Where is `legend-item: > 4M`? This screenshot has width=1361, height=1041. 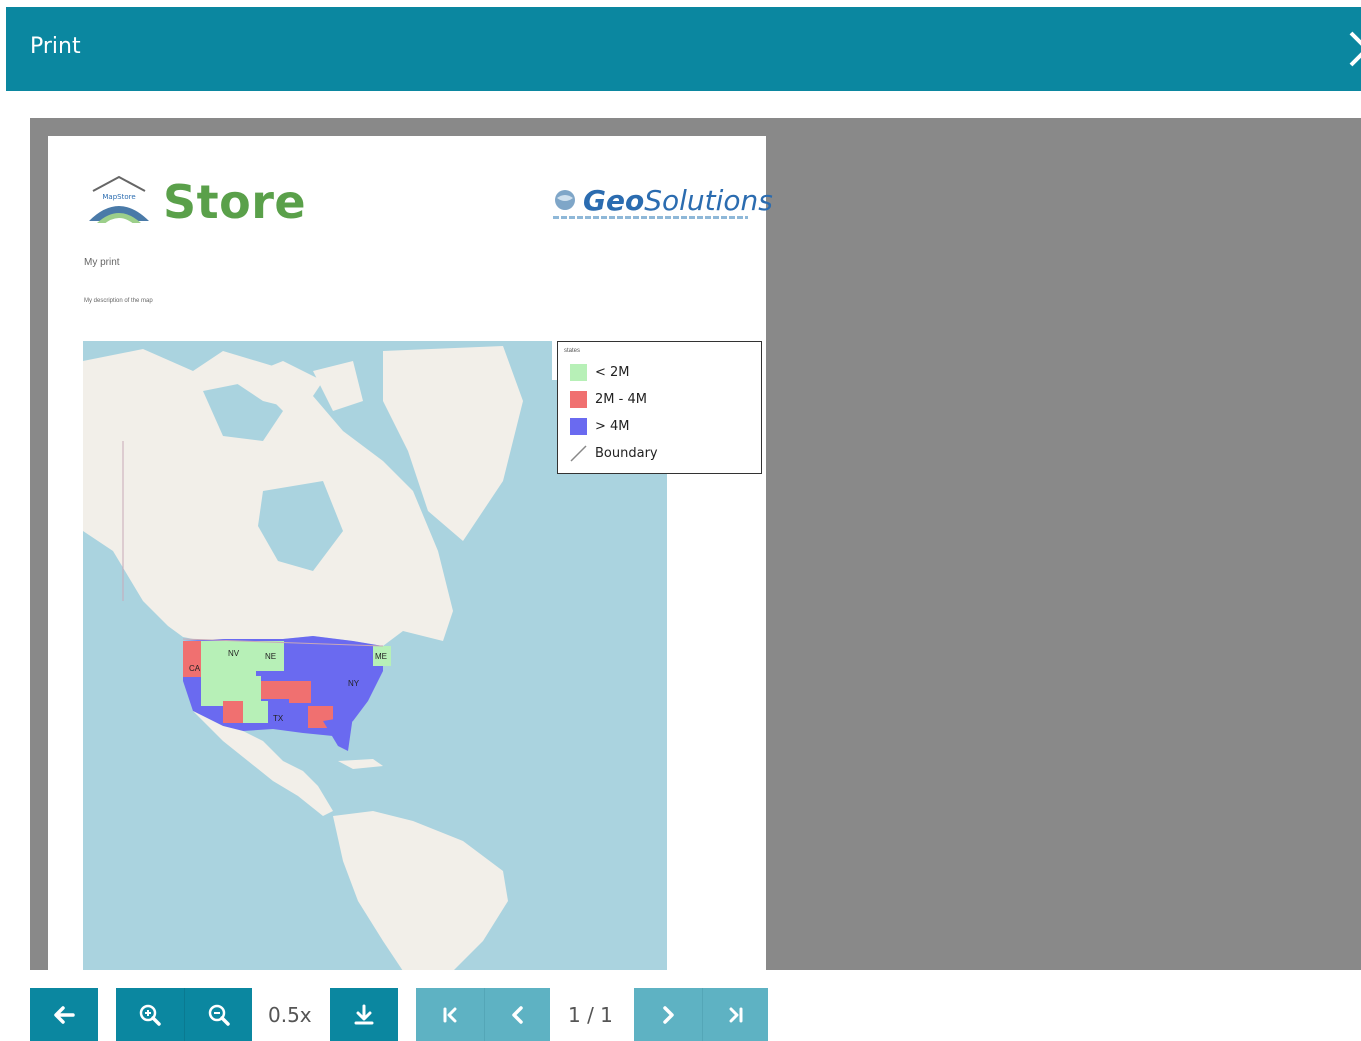
legend-item: > 4M is located at coordinates (600, 426).